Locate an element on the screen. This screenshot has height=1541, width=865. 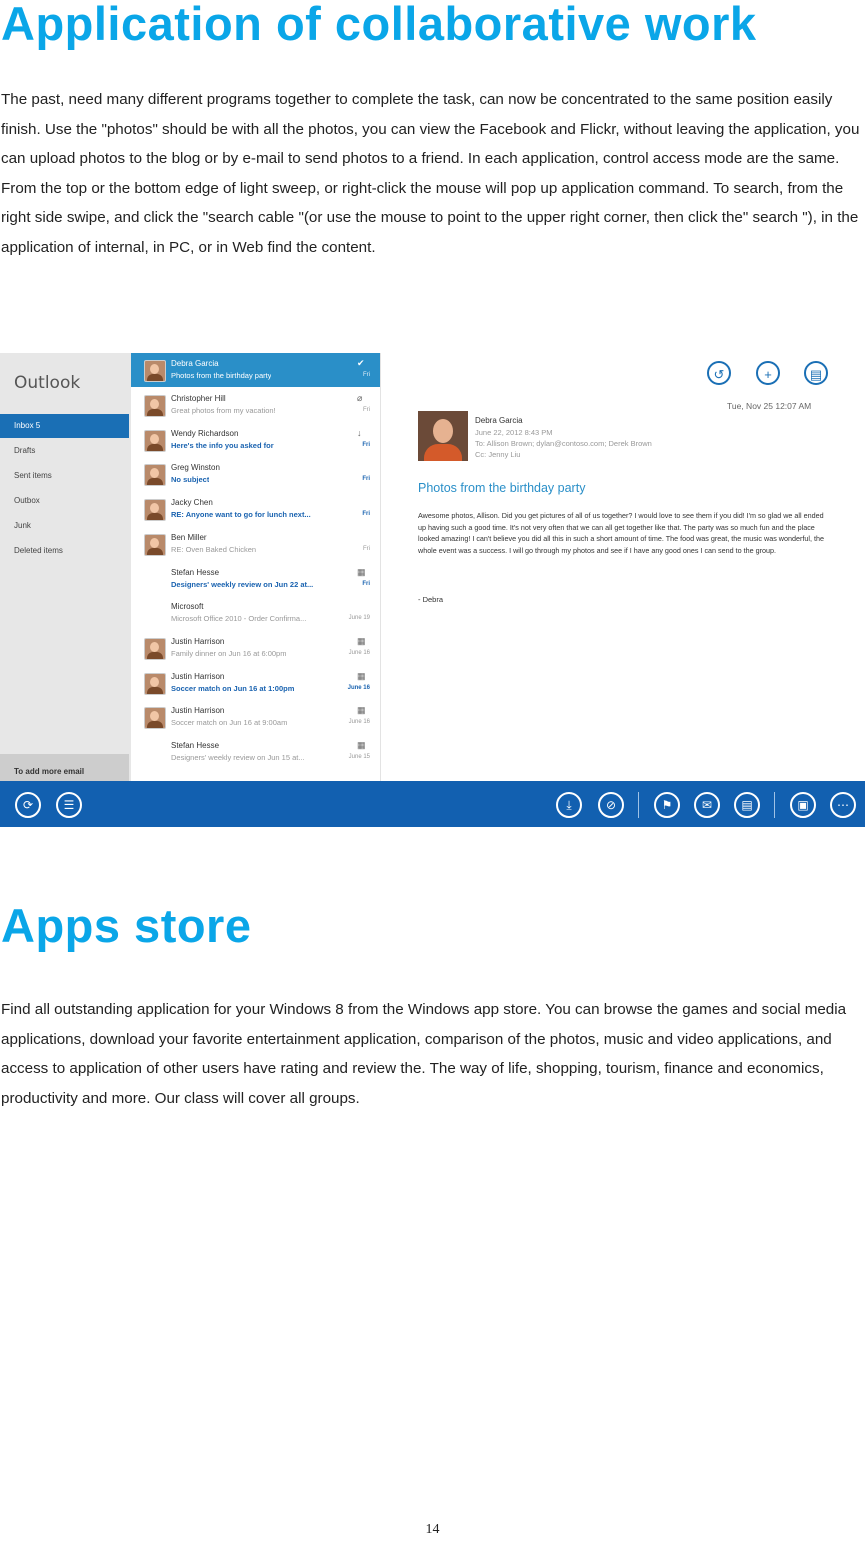
message-sender: Jacky Chen is located at coordinates (192, 502).